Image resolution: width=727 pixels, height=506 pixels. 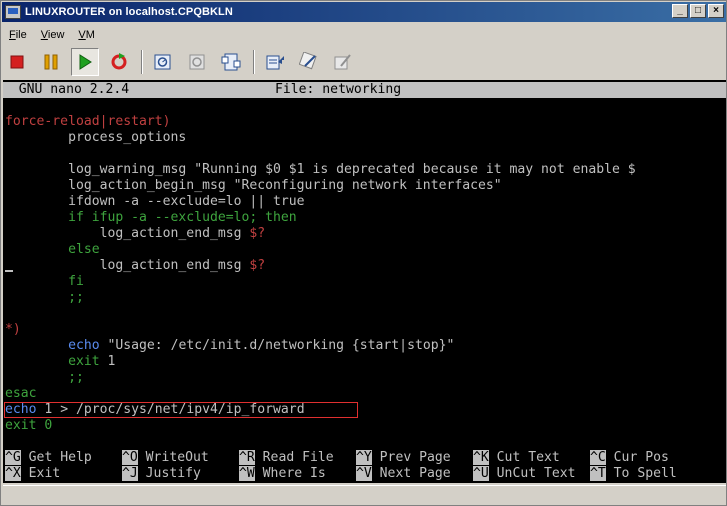 I want to click on settings-button, so click(x=275, y=62).